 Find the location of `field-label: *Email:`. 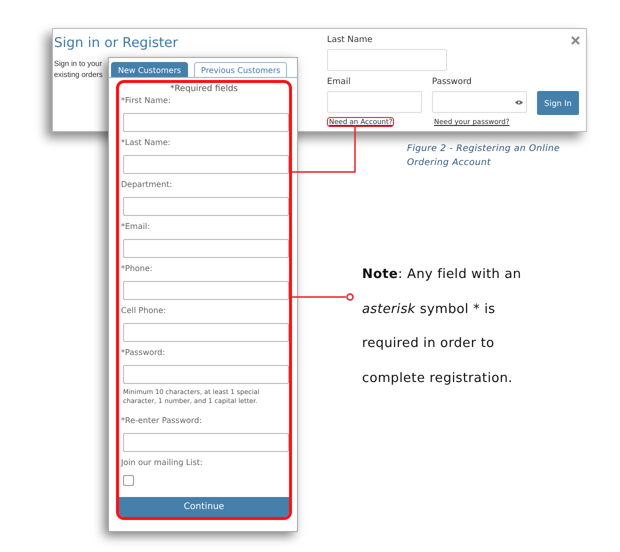

field-label: *Email: is located at coordinates (136, 227).